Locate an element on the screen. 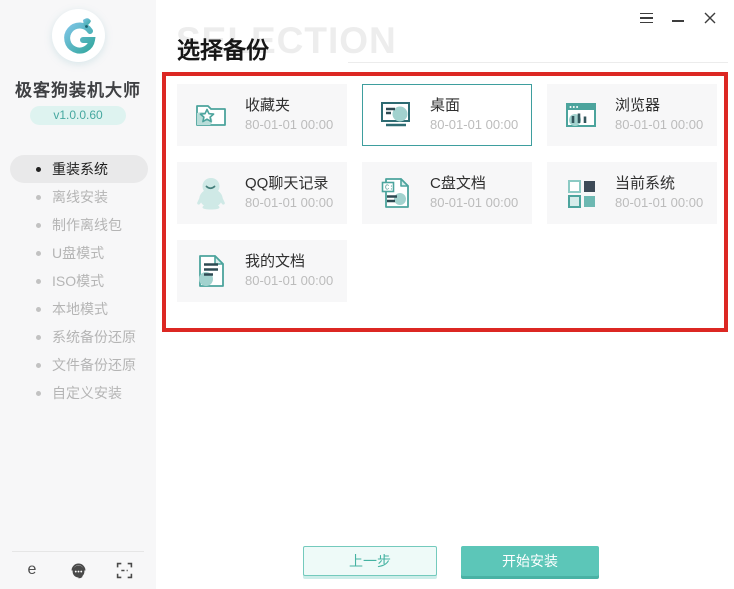 The width and height of the screenshot is (734, 589). sidebar-subitem: 制作离线包 is located at coordinates (78, 225).